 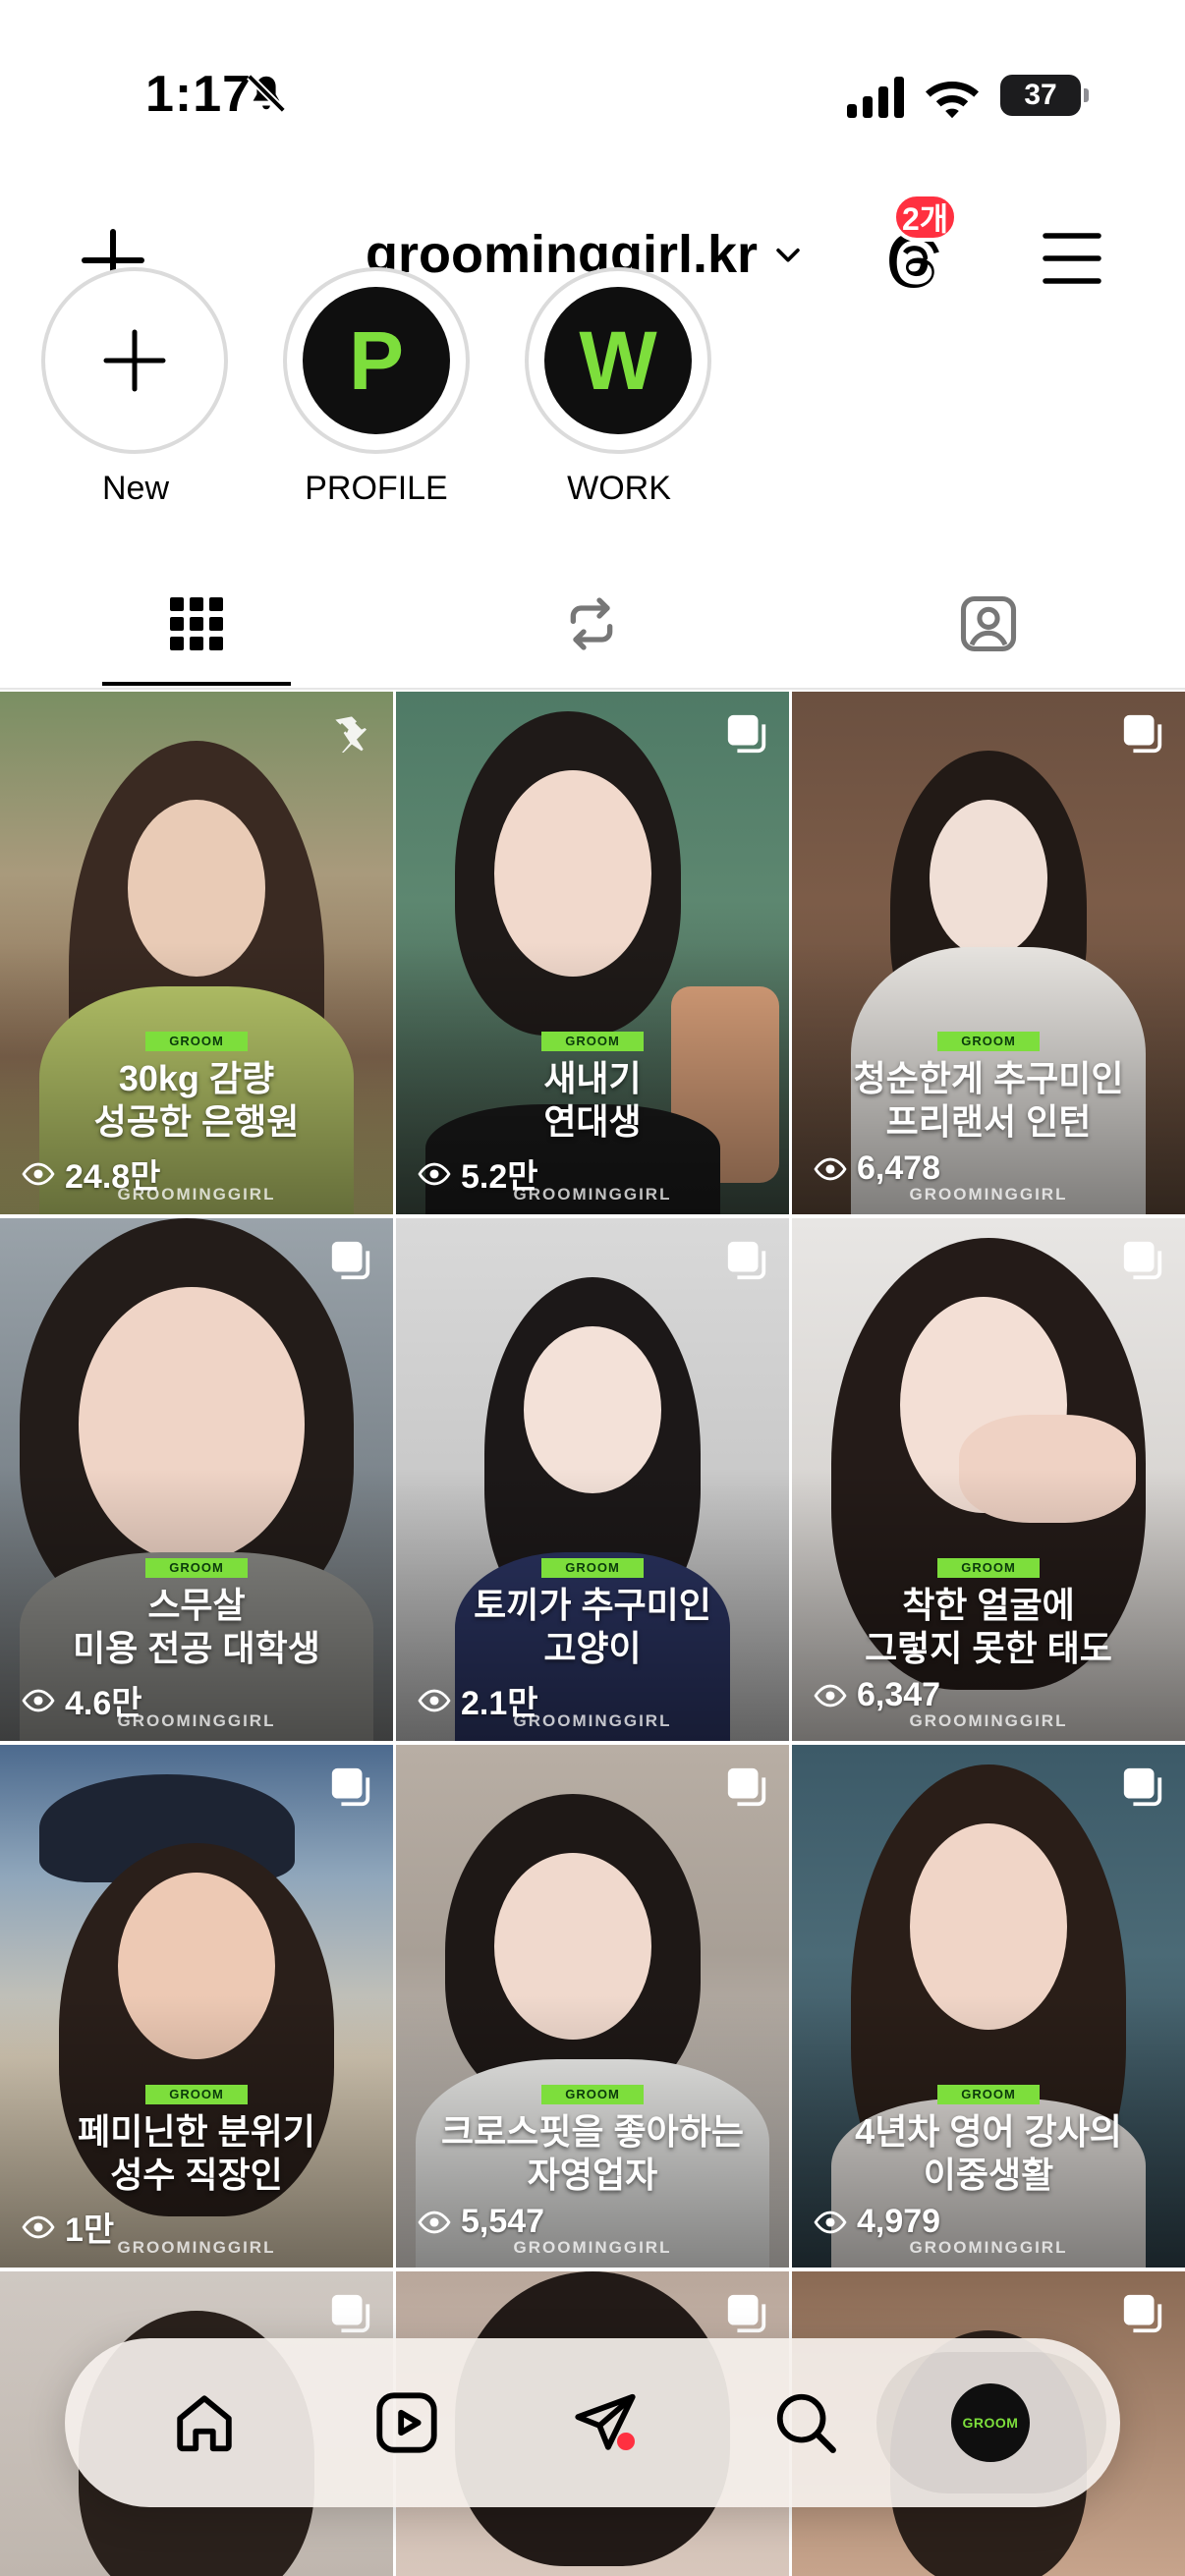 What do you see at coordinates (197, 1605) in the screenshot?
I see `caption-line: 스무살` at bounding box center [197, 1605].